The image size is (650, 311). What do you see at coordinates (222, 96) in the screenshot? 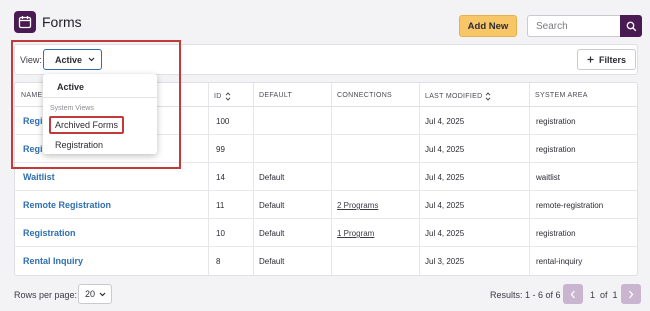
I see `column-header-id: ID` at bounding box center [222, 96].